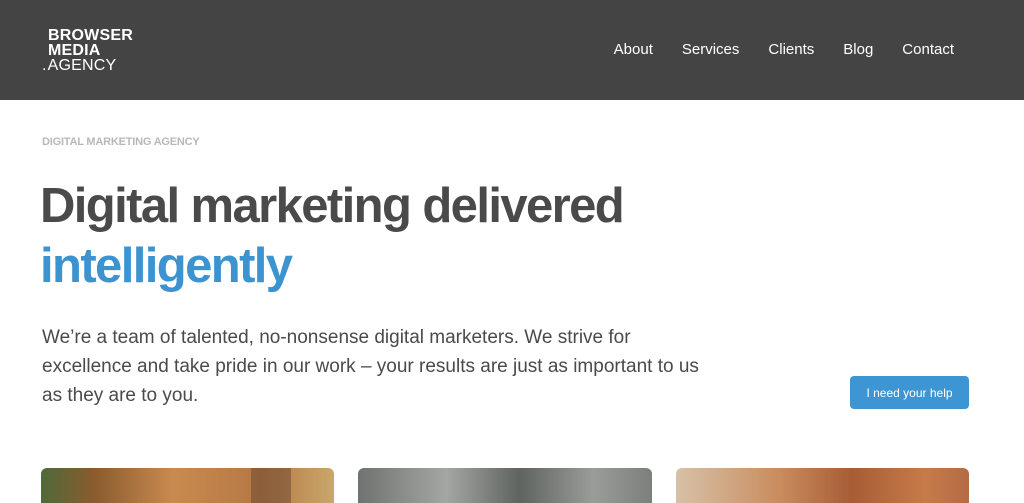 The width and height of the screenshot is (1024, 503). Describe the element at coordinates (928, 49) in the screenshot. I see `nav-link-contact: Contact` at that location.